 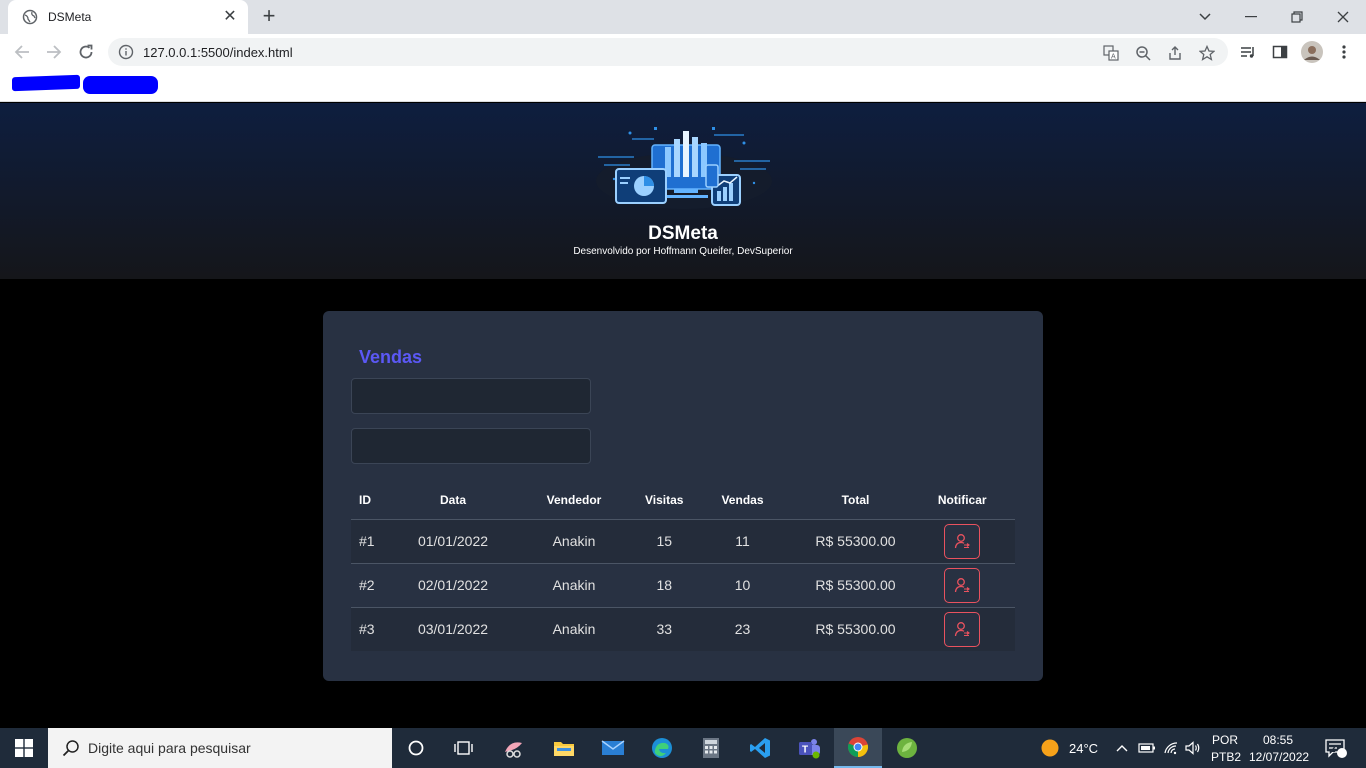 I want to click on volume-icon, so click(x=1193, y=748).